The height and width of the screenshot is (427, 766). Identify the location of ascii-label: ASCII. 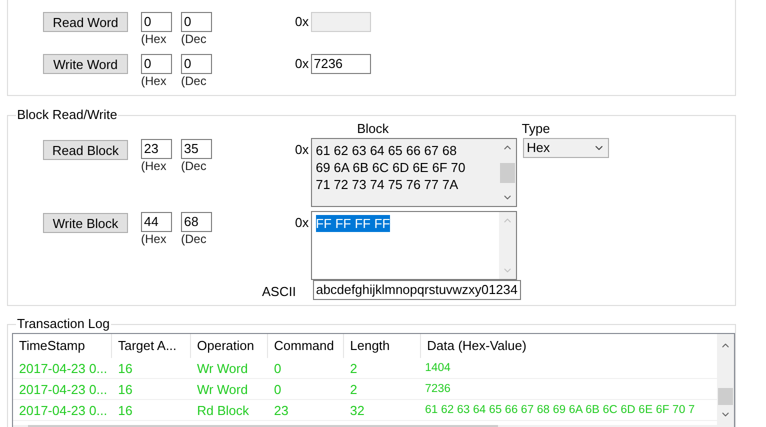
(279, 292).